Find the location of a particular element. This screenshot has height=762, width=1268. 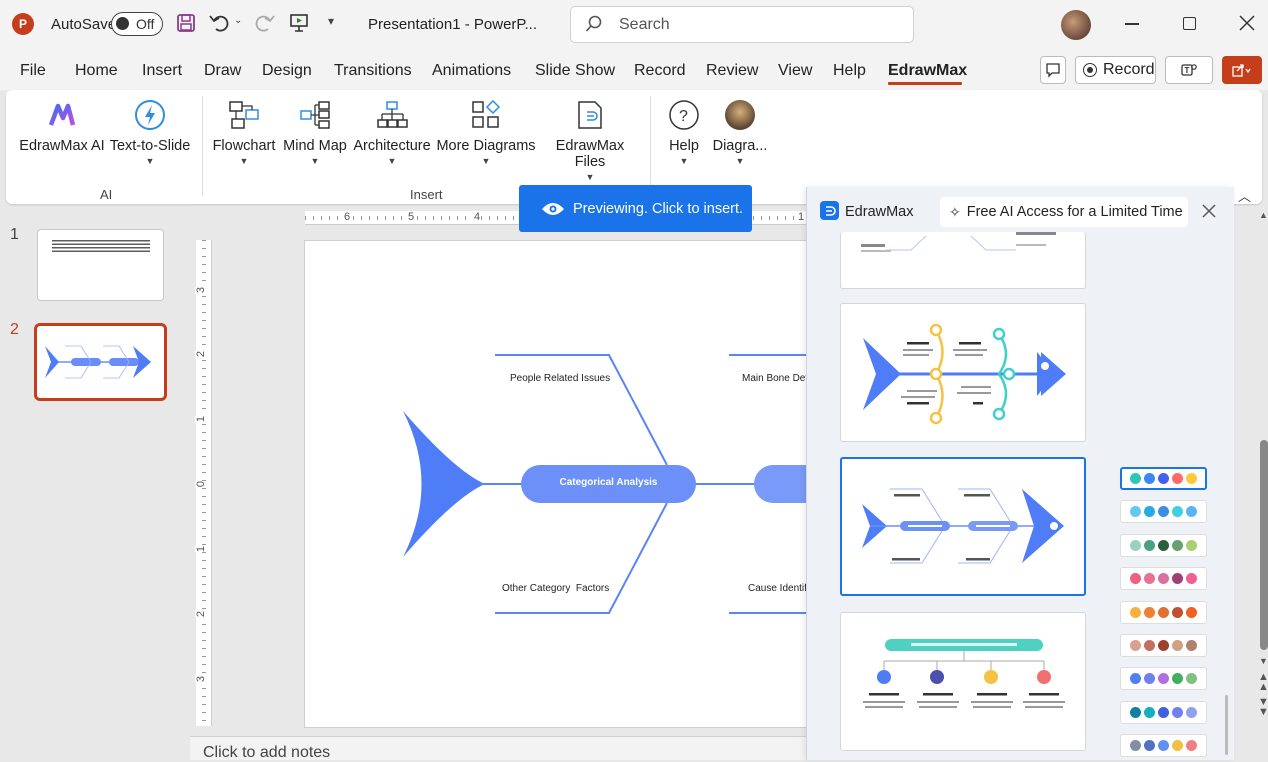

tab-edrawmax: EdrawMax is located at coordinates (927, 71).